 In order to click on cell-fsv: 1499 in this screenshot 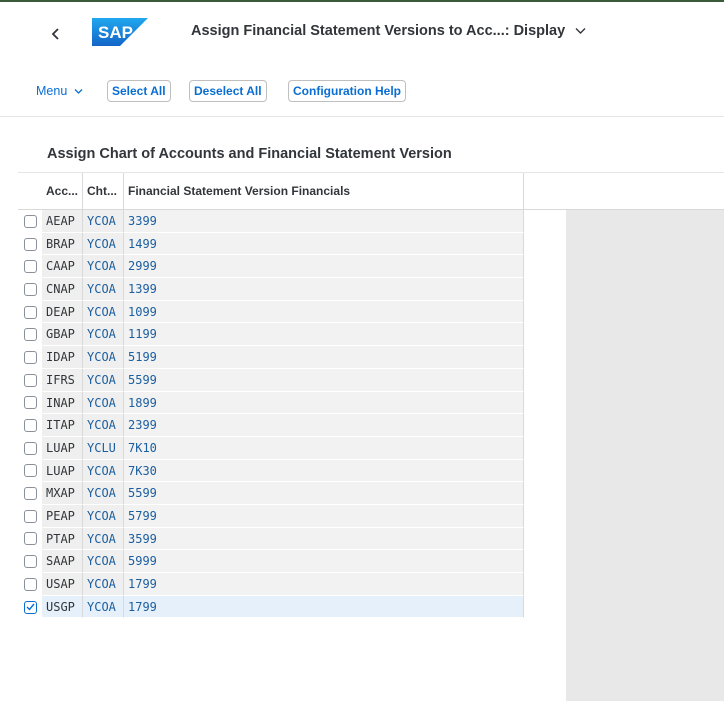, I will do `click(324, 244)`.